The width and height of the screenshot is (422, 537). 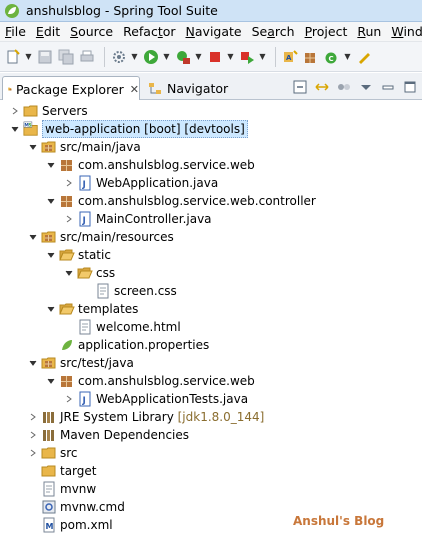 What do you see at coordinates (195, 88) in the screenshot?
I see `tab-navigator: Navigator` at bounding box center [195, 88].